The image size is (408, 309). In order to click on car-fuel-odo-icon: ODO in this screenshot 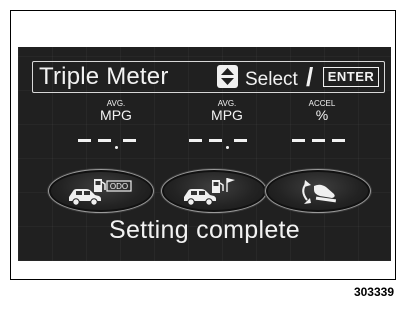, I will do `click(100, 192)`.